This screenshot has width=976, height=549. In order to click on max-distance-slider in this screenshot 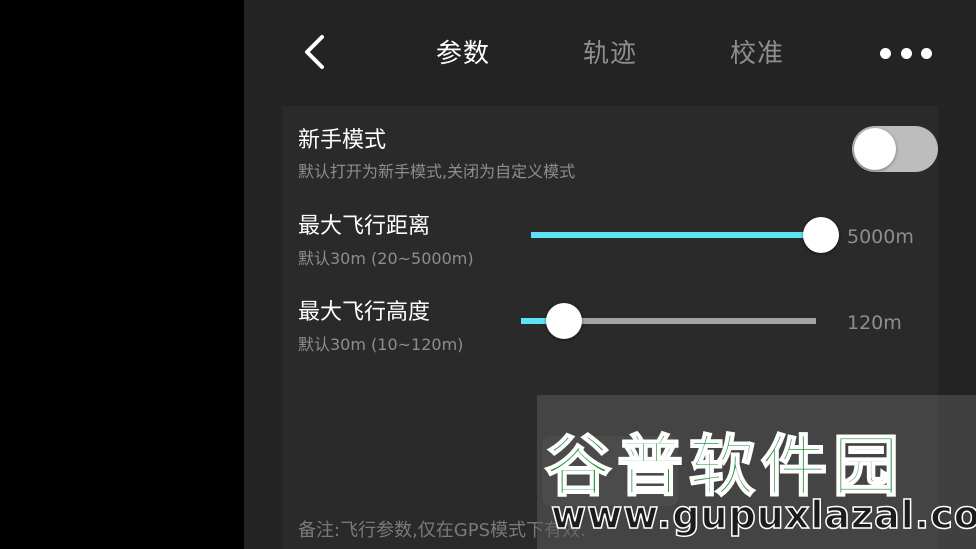, I will do `click(685, 235)`.